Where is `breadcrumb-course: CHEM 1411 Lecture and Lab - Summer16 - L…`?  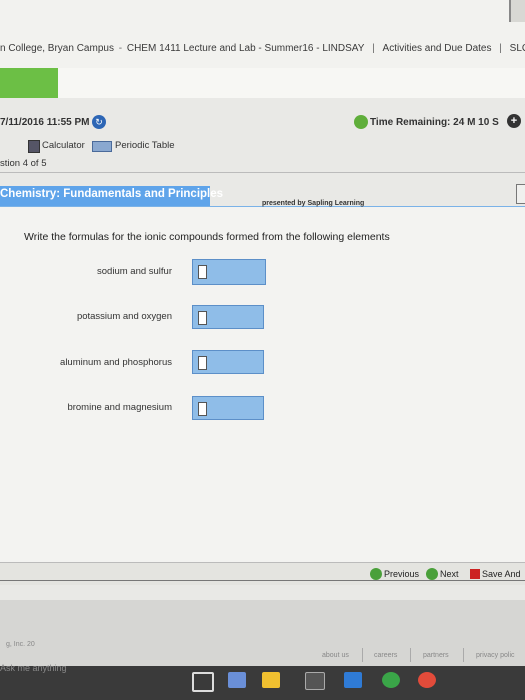 breadcrumb-course: CHEM 1411 Lecture and Lab - Summer16 - L… is located at coordinates (246, 48).